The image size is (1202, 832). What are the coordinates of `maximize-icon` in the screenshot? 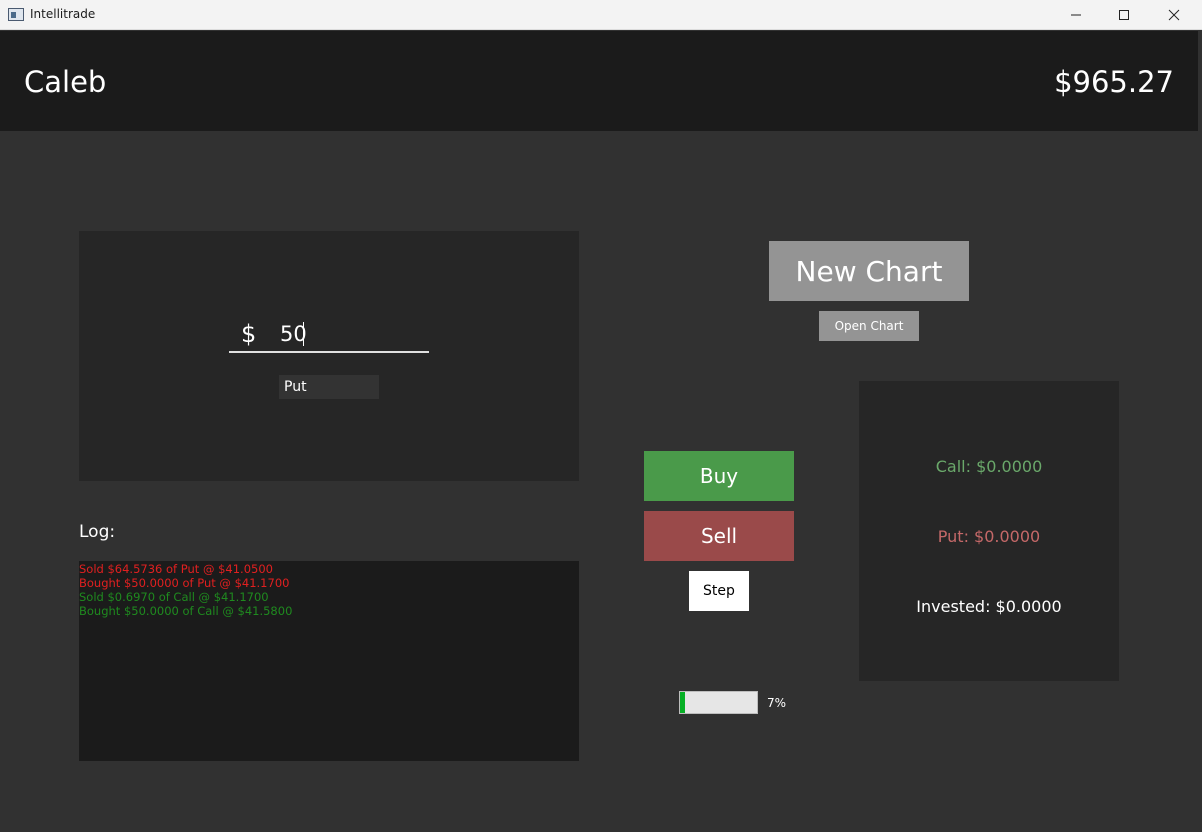 It's located at (1124, 15).